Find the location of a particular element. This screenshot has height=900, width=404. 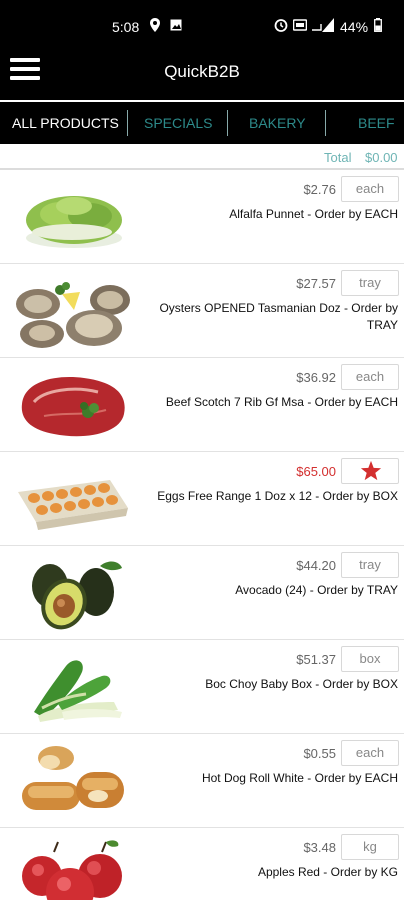

special-star-icon is located at coordinates (371, 470).